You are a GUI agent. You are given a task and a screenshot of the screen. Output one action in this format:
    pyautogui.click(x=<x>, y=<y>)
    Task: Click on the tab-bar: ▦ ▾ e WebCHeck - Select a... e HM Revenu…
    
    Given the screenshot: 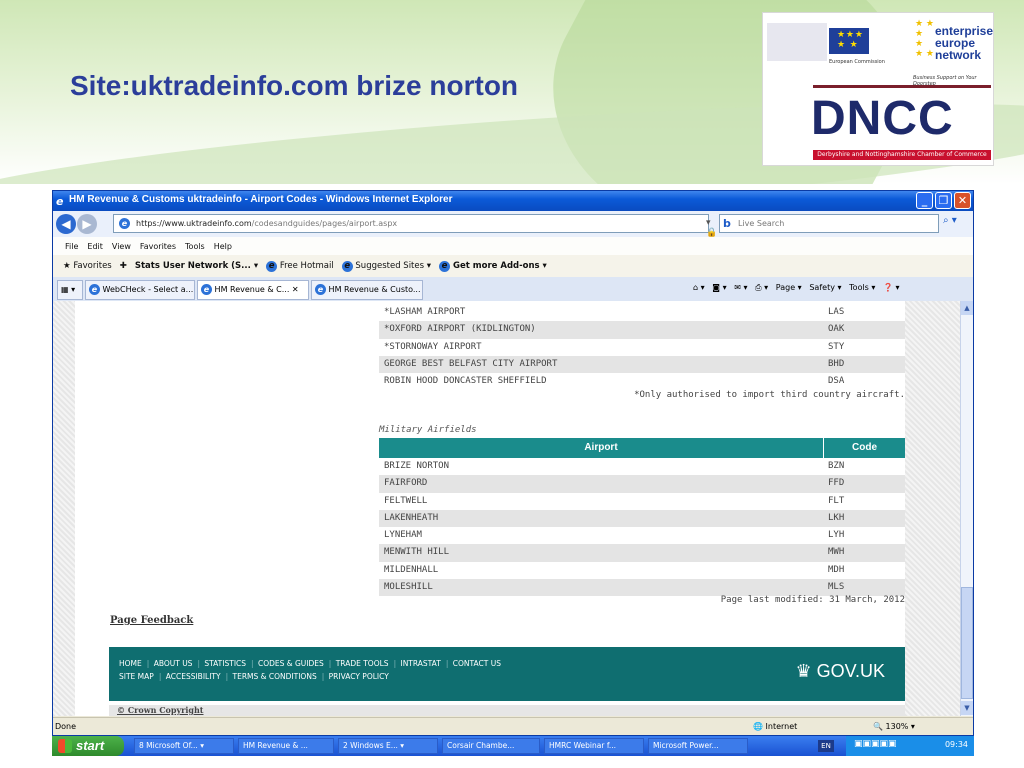 What is the action you would take?
    pyautogui.click(x=513, y=289)
    